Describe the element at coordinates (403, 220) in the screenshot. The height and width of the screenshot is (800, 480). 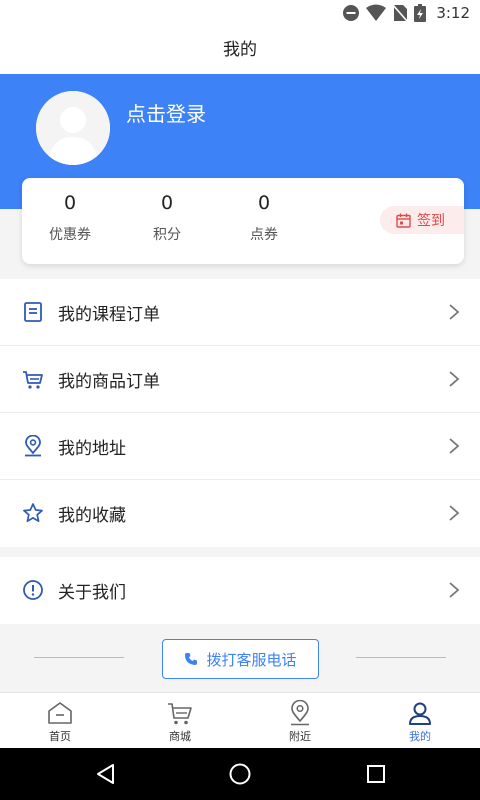
I see `calendar-icon` at that location.